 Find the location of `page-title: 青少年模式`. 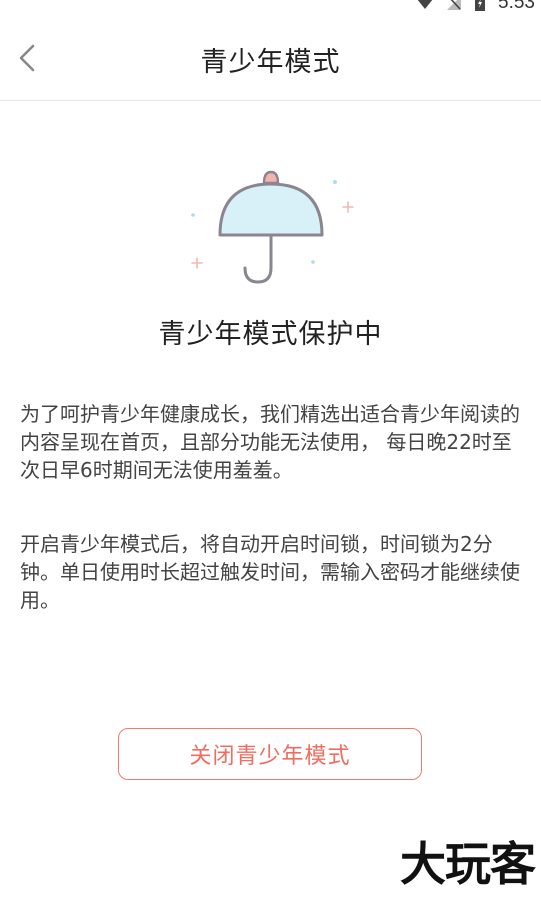

page-title: 青少年模式 is located at coordinates (270, 62).